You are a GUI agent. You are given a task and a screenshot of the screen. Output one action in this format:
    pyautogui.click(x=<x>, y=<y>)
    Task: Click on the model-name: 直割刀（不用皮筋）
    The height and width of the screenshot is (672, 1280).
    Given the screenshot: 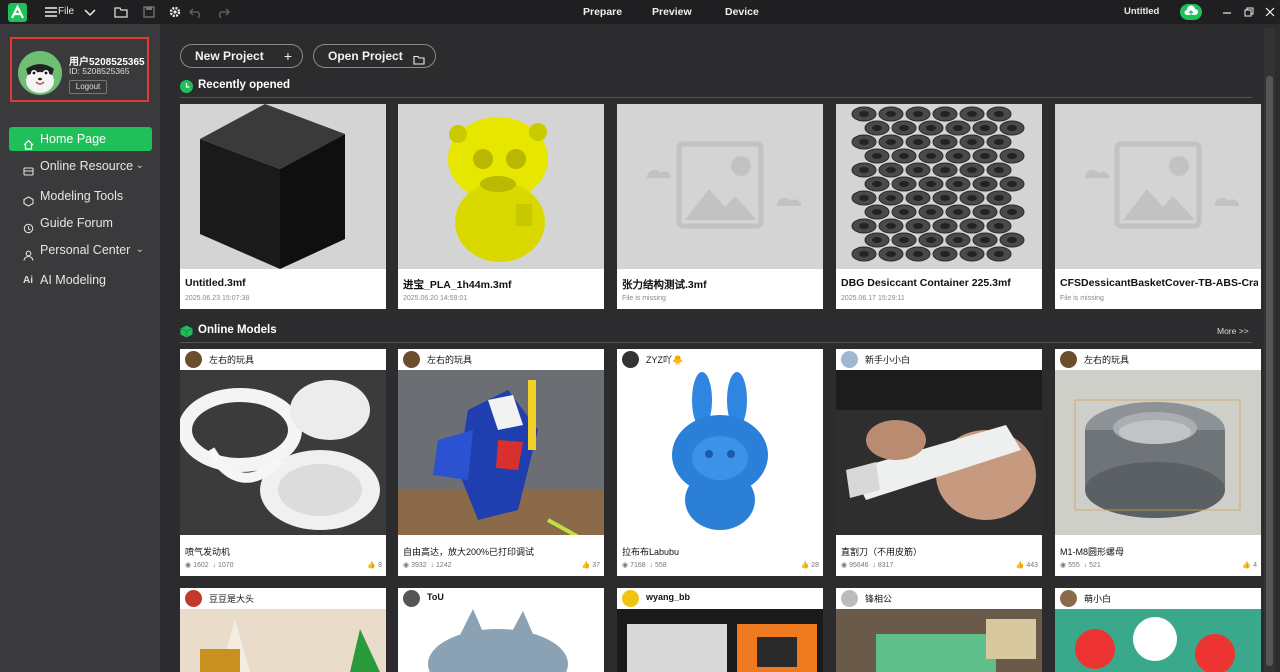 What is the action you would take?
    pyautogui.click(x=882, y=552)
    